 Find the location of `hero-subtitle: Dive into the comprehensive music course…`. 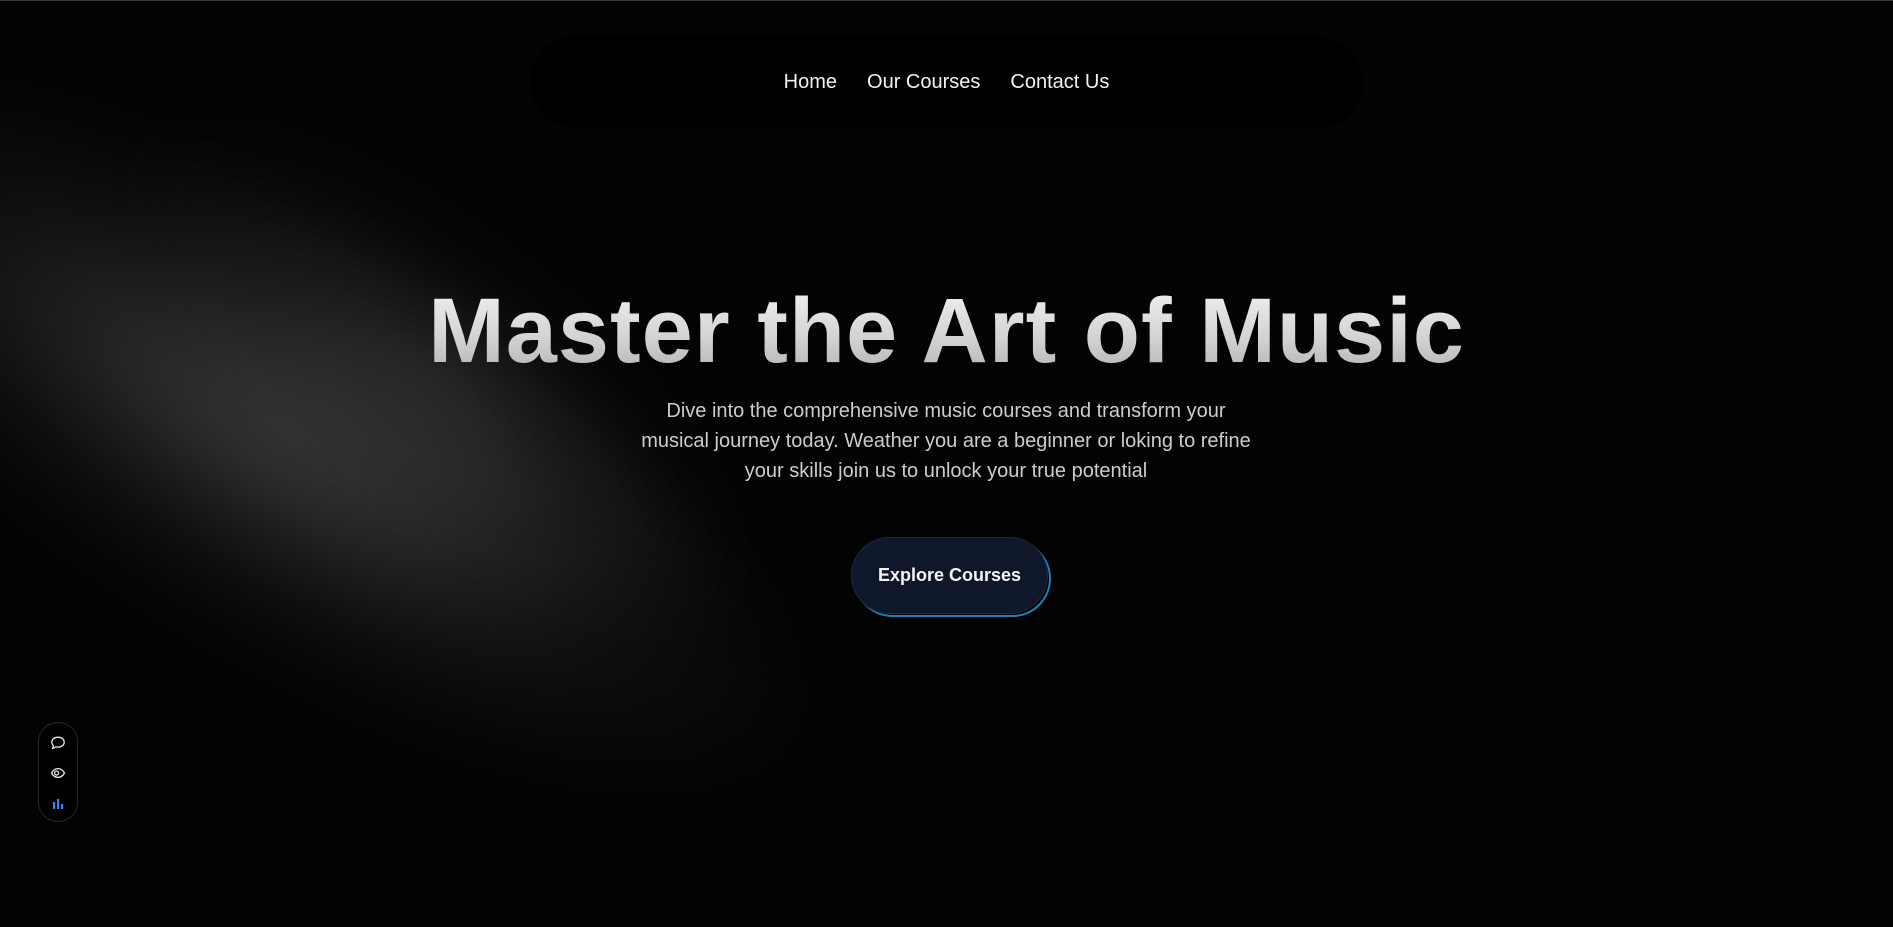

hero-subtitle: Dive into the comprehensive music course… is located at coordinates (946, 441).